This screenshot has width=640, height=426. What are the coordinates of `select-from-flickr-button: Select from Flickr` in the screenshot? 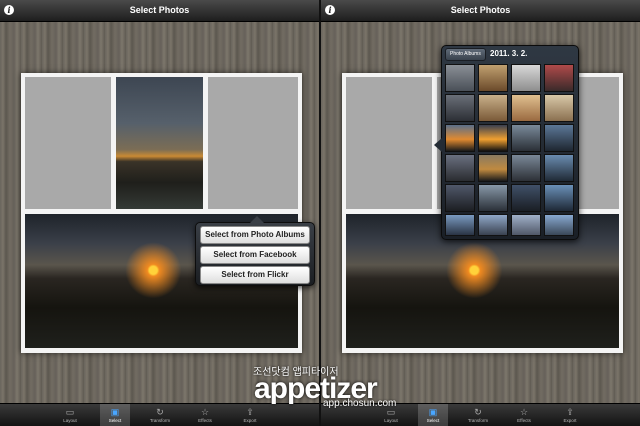 It's located at (255, 275).